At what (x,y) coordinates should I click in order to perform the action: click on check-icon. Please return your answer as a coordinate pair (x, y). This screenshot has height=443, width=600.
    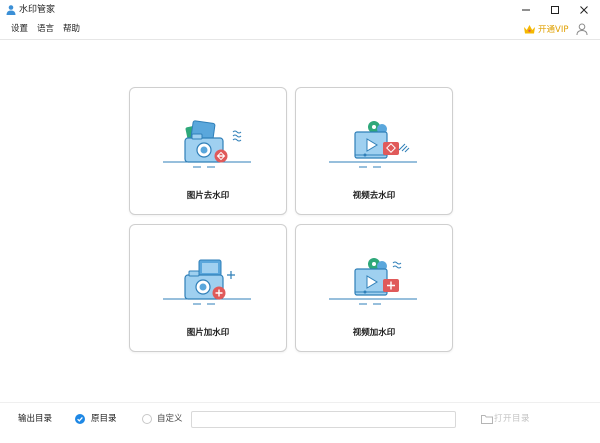
    Looking at the image, I should click on (80, 419).